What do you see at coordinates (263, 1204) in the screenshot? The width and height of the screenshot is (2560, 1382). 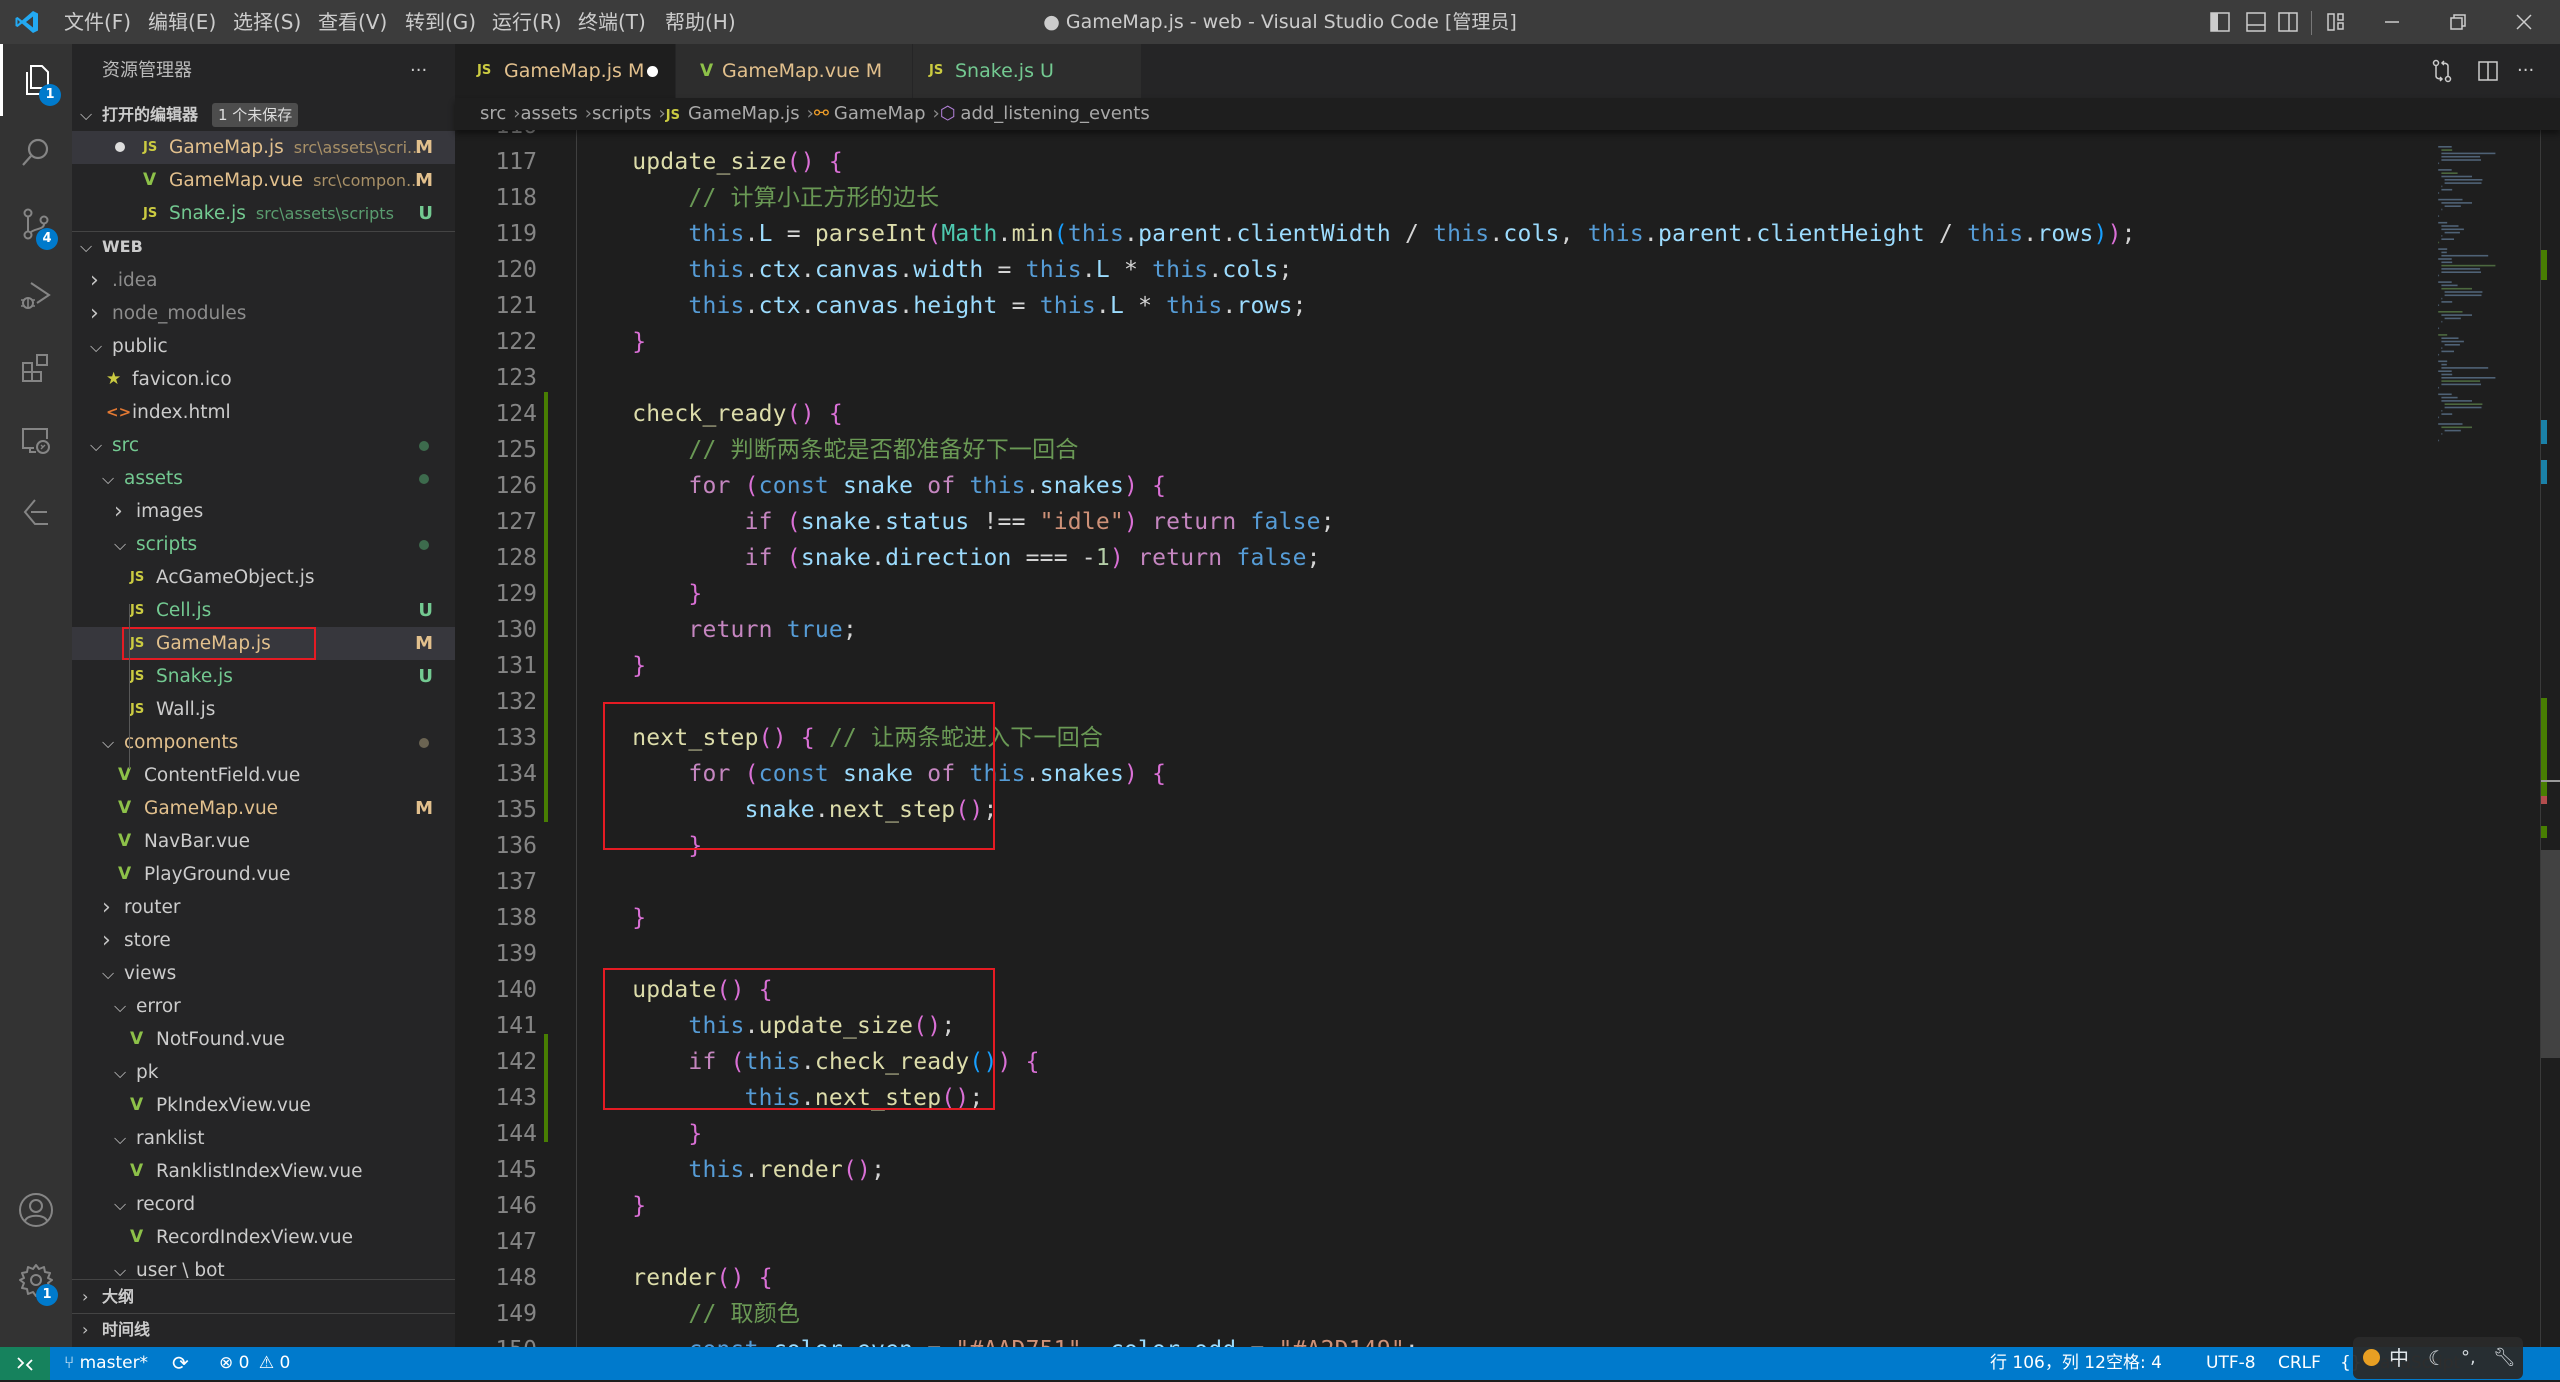 I see `tree-folder: ⌵ record` at bounding box center [263, 1204].